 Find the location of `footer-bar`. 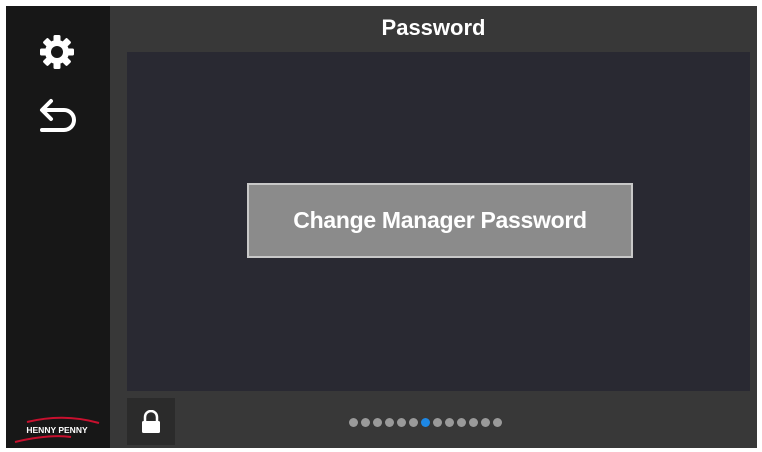

footer-bar is located at coordinates (438, 421).